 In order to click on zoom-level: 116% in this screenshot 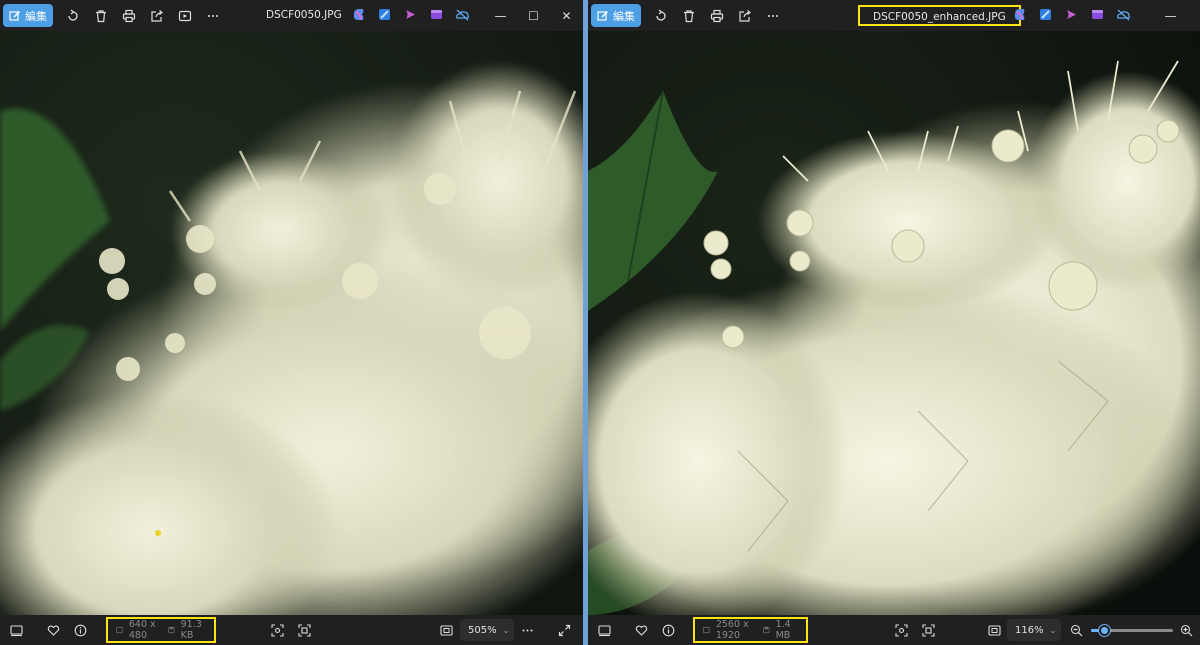, I will do `click(1029, 630)`.